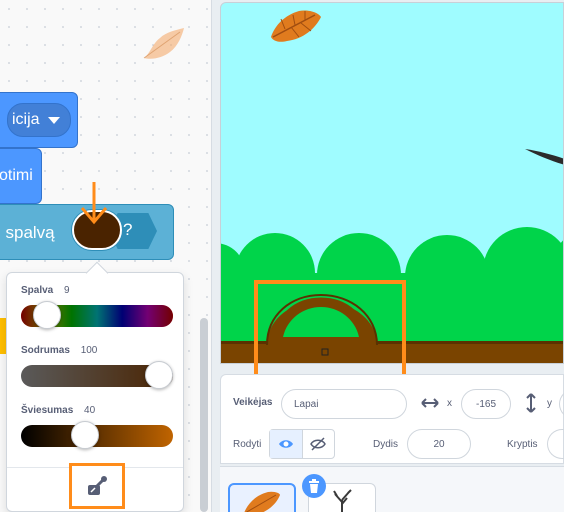  I want to click on sprite-name-label: Veikėjas, so click(253, 402).